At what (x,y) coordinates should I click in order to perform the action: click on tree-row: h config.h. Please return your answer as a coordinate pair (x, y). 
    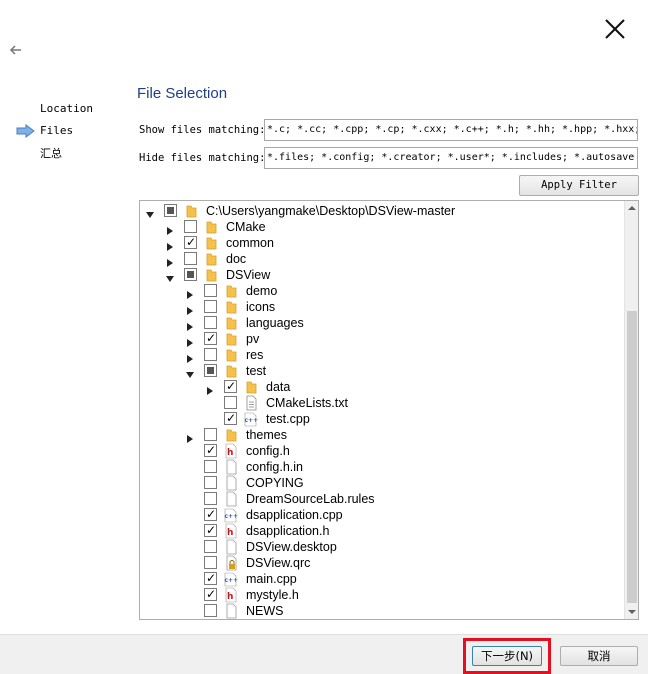
    Looking at the image, I should click on (382, 450).